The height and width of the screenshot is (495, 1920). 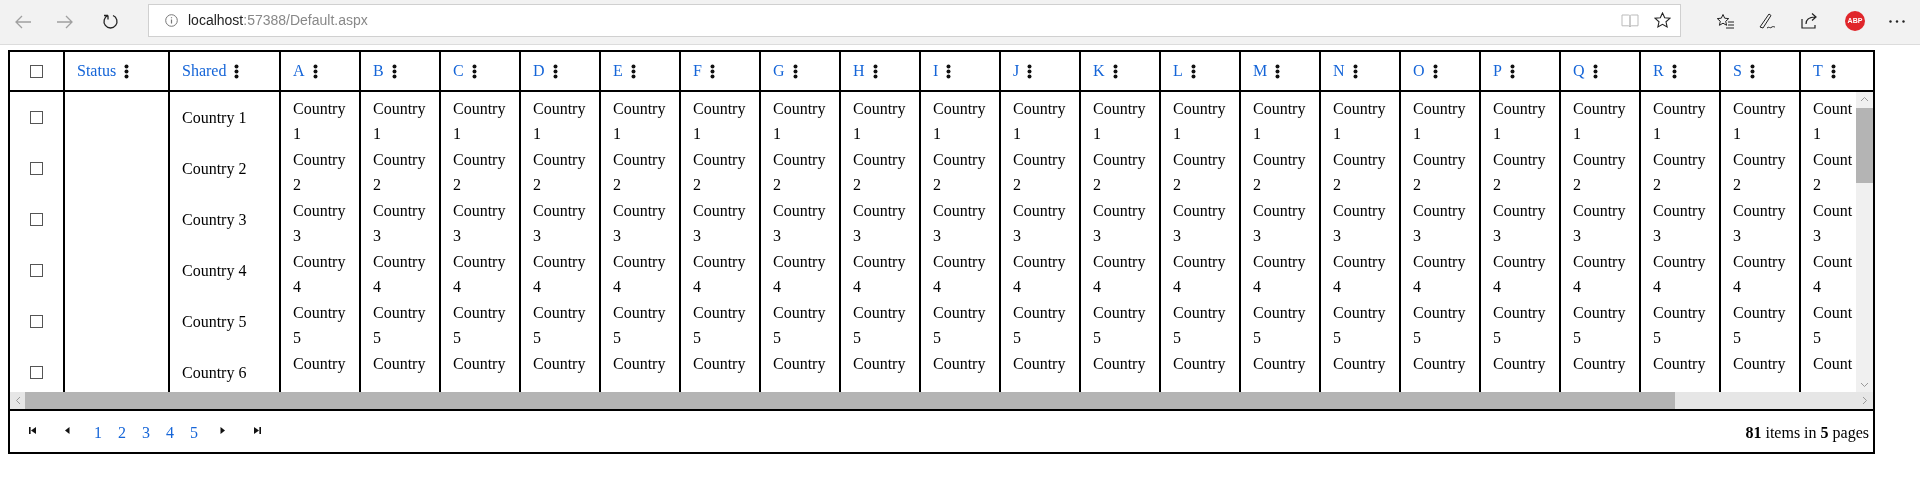 What do you see at coordinates (299, 71) in the screenshot?
I see `column-header-link: A` at bounding box center [299, 71].